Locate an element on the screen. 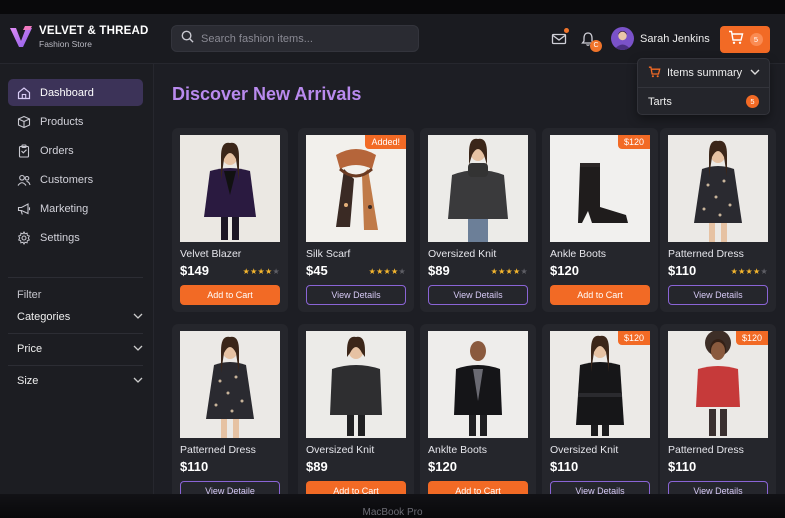 Image resolution: width=785 pixels, height=518 pixels. product-card: Added! Silk Scarf $45 ★★★★★ View Details is located at coordinates (356, 220).